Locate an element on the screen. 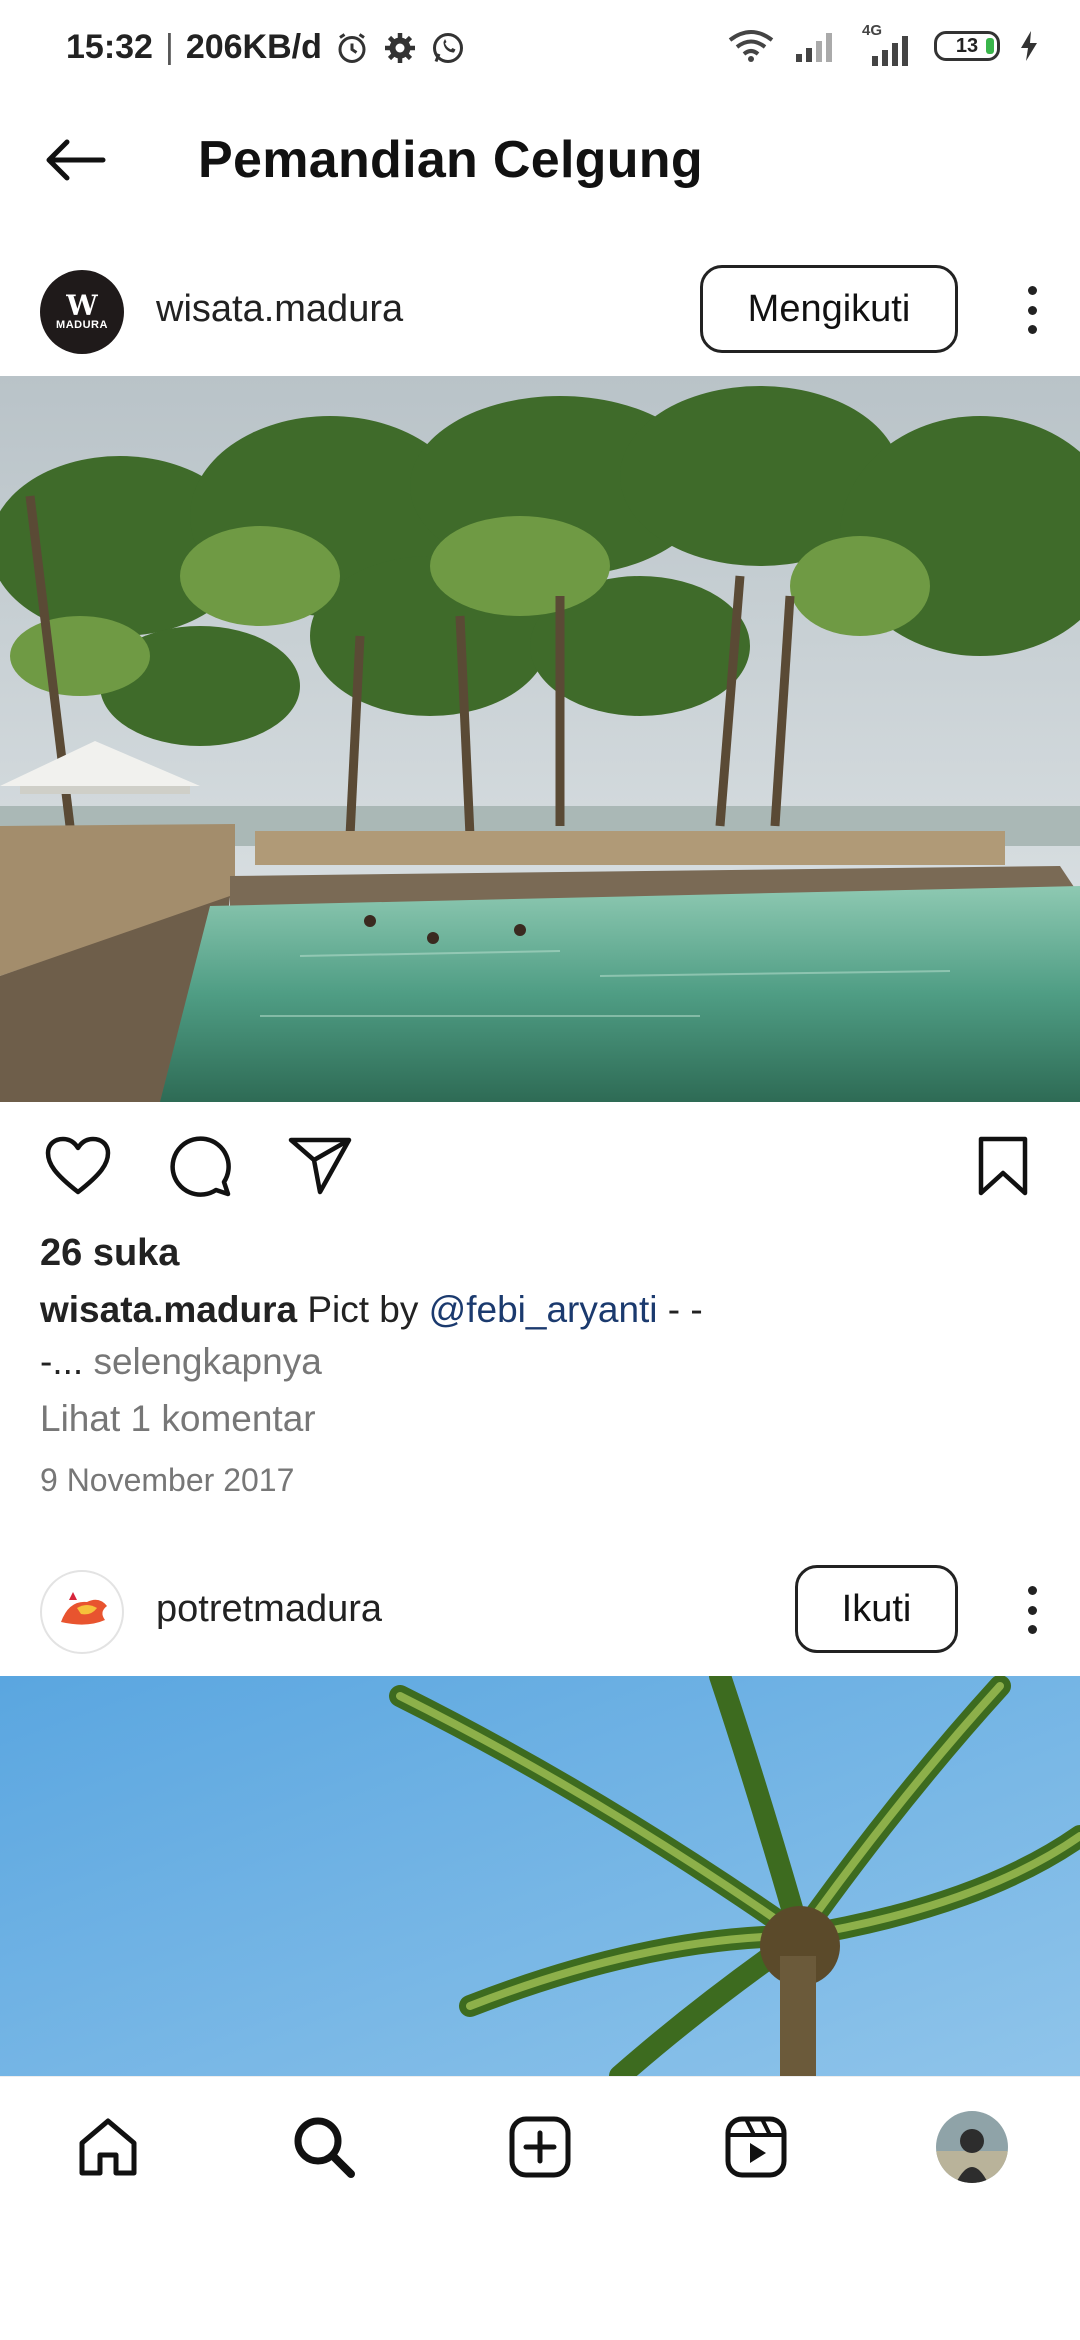 This screenshot has height=2340, width=1080. battery-fill is located at coordinates (990, 46).